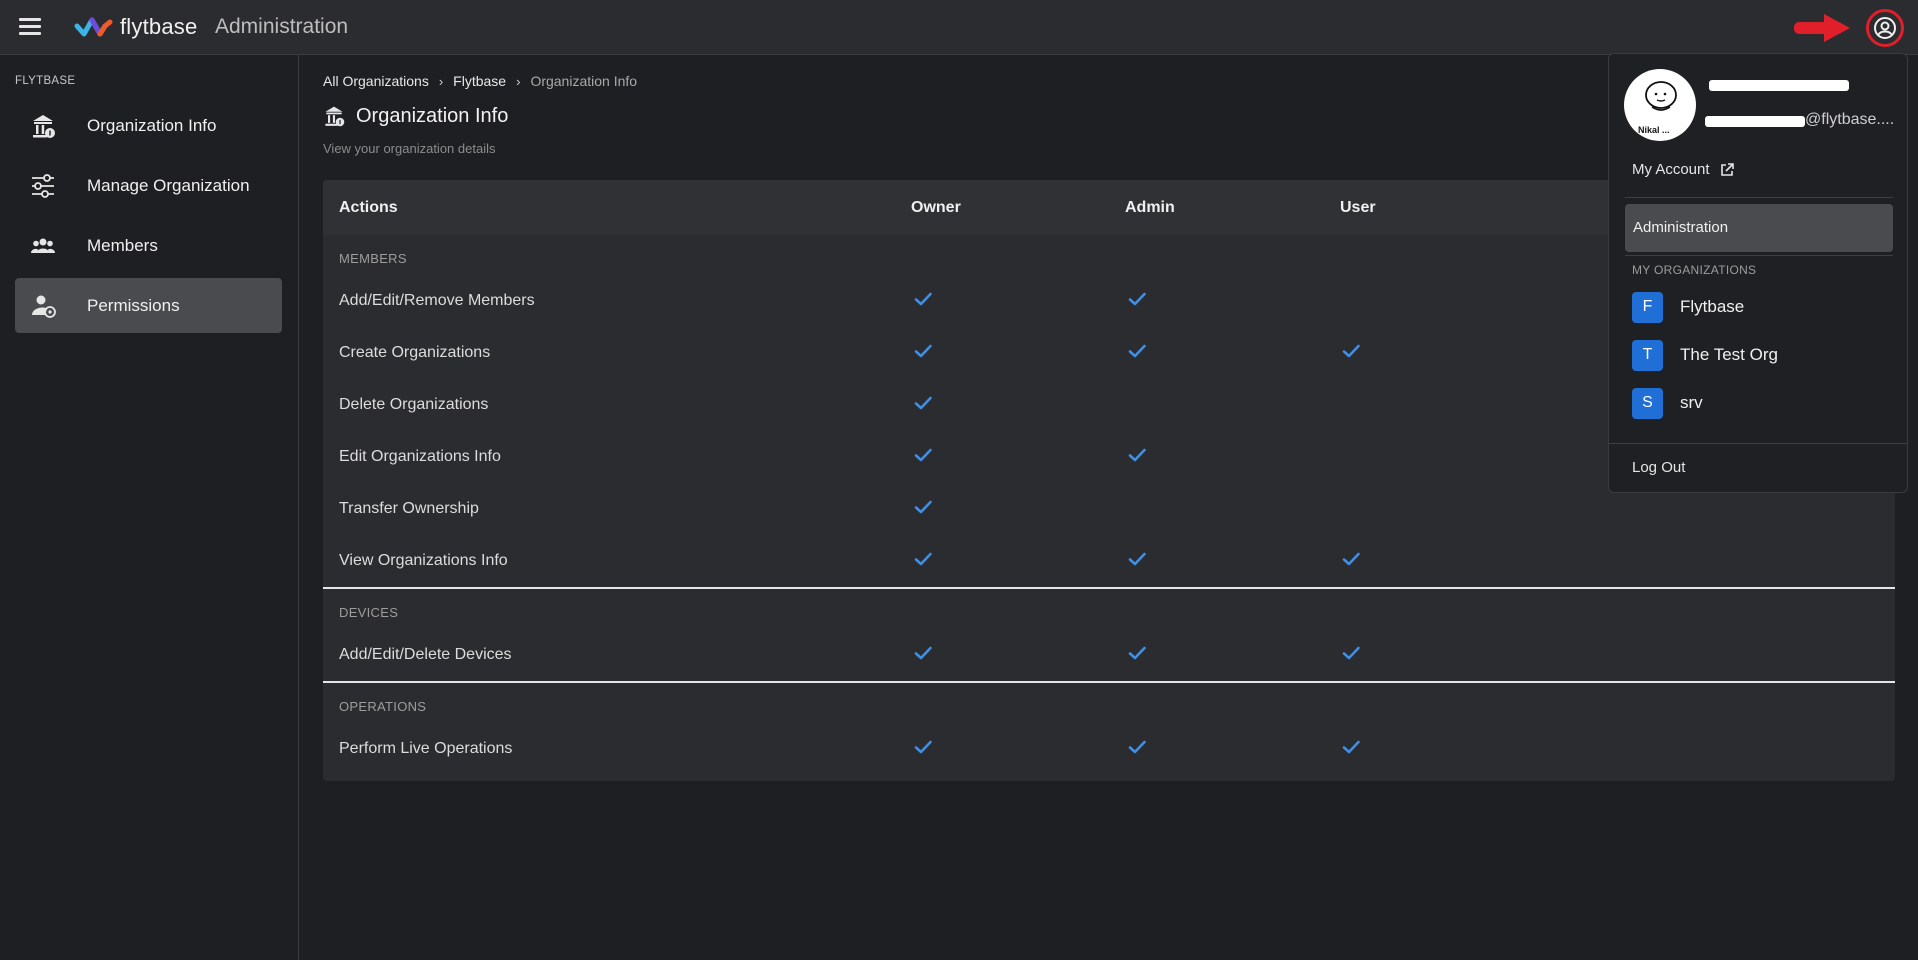  What do you see at coordinates (1647, 307) in the screenshot?
I see `org-badge: F` at bounding box center [1647, 307].